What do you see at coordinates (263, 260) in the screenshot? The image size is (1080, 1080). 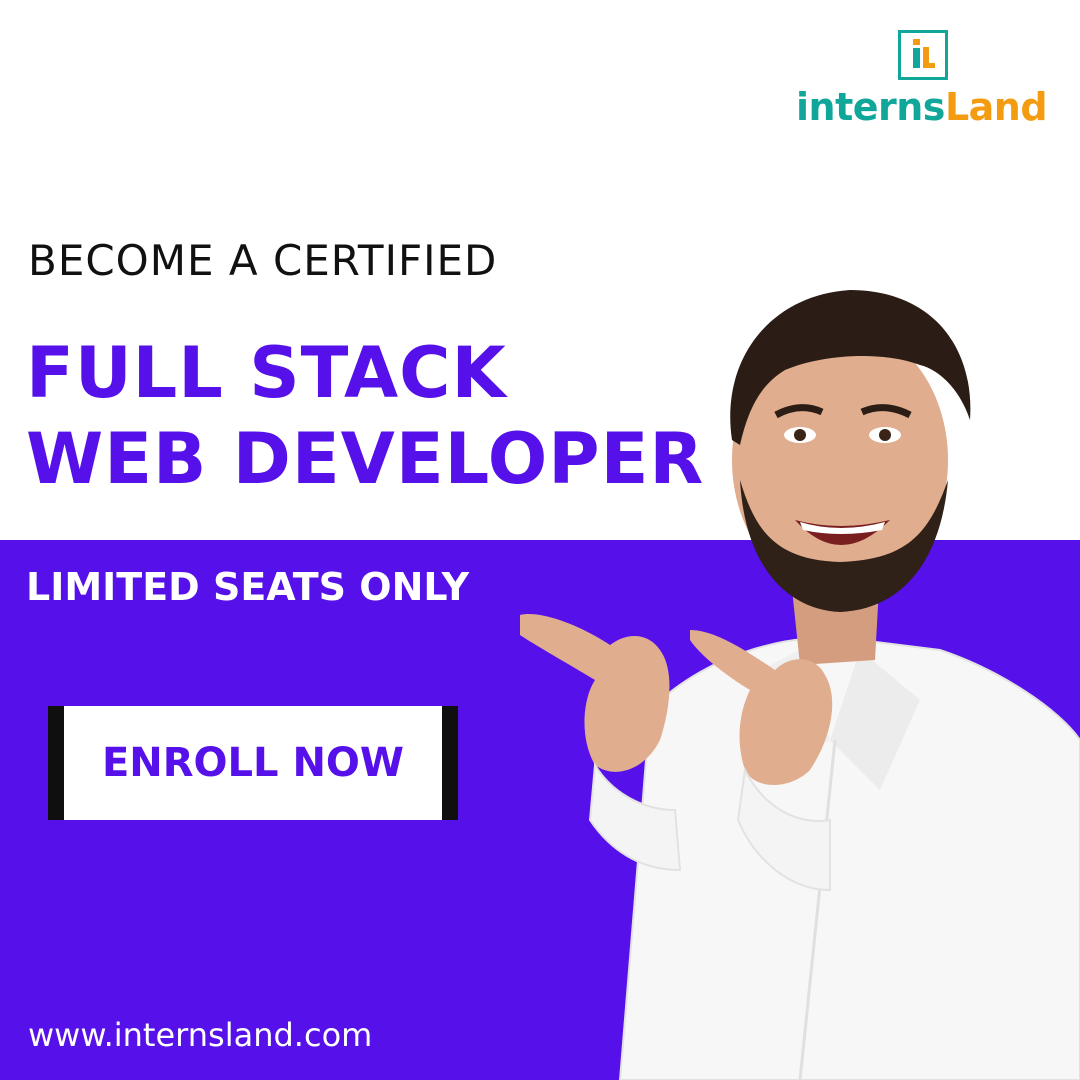 I see `eyebrow-text: BECOME A CERTIFIED` at bounding box center [263, 260].